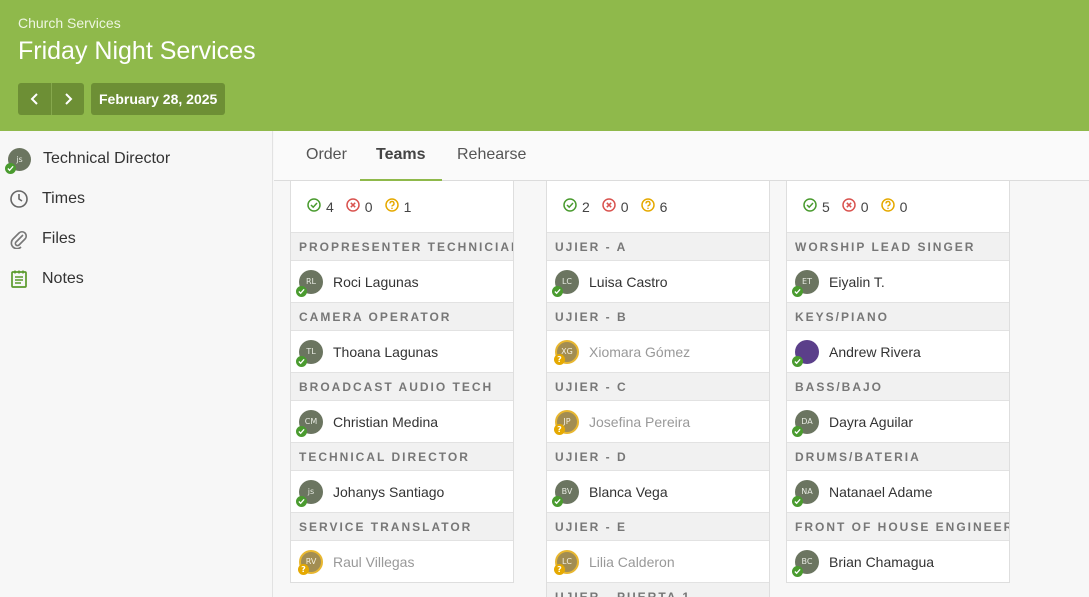 This screenshot has height=597, width=1089. What do you see at coordinates (805, 423) in the screenshot?
I see `avatar: DA` at bounding box center [805, 423].